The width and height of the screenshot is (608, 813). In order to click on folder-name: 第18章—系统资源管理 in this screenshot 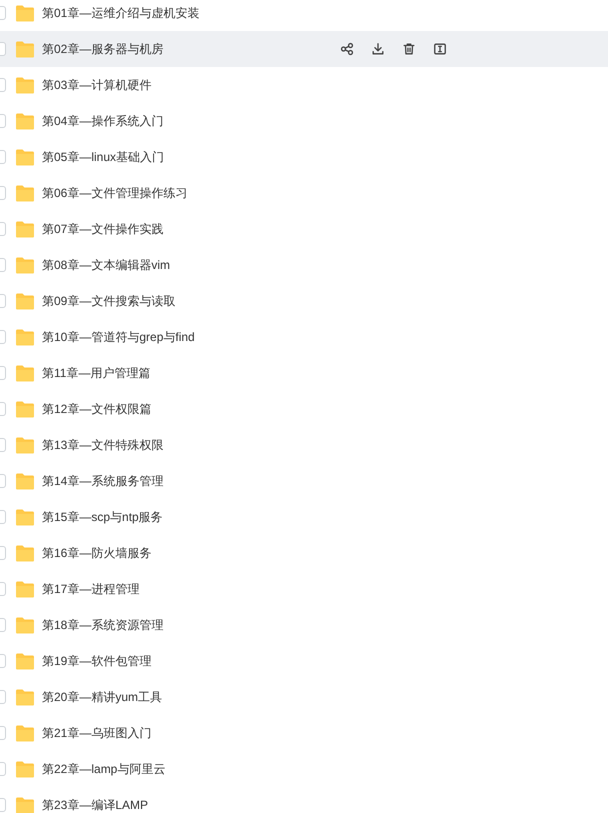, I will do `click(103, 625)`.